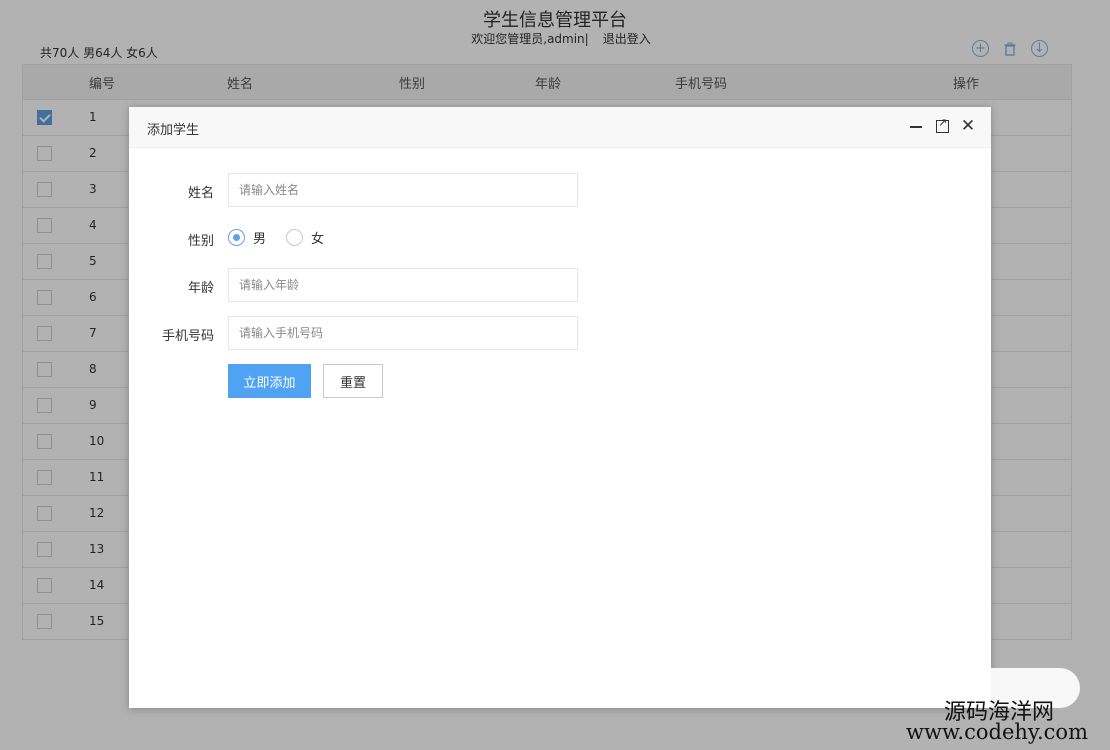 This screenshot has width=1110, height=750. What do you see at coordinates (276, 237) in the screenshot?
I see `gender-radio-group: 男 女` at bounding box center [276, 237].